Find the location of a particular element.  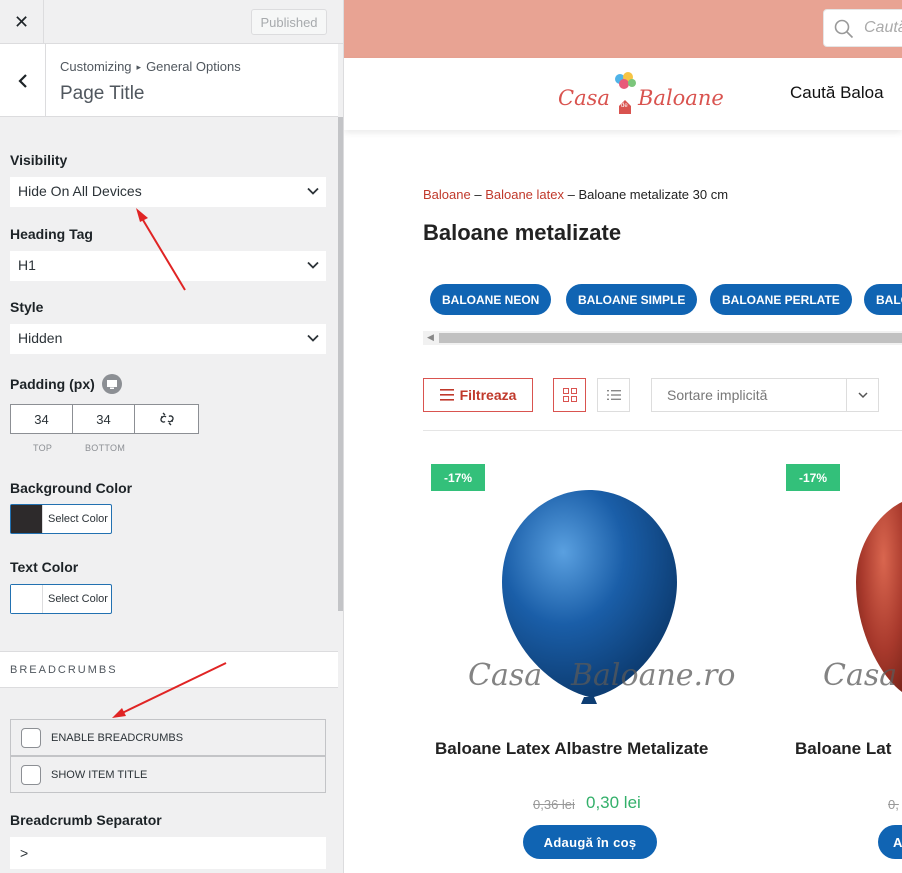

sort-value: Sortare implicită is located at coordinates (717, 395).